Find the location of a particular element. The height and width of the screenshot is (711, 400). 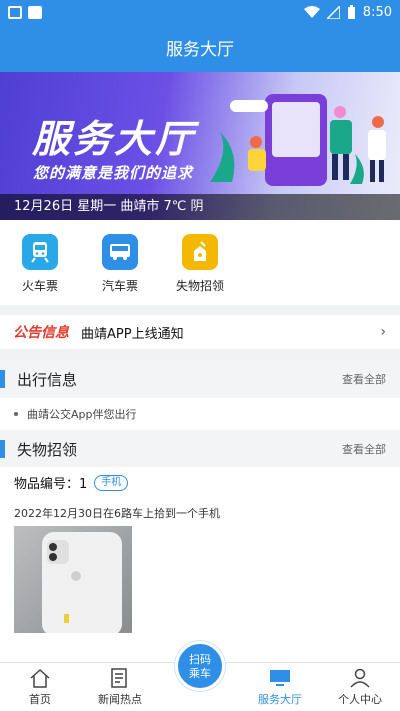

chevron-right-icon: › is located at coordinates (383, 332).